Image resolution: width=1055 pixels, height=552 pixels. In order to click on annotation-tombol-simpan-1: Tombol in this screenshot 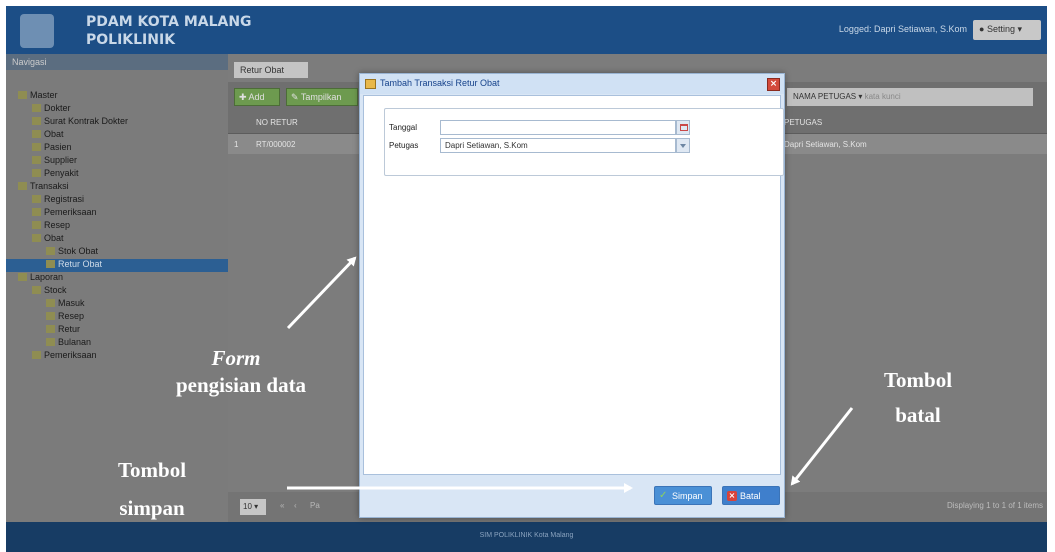, I will do `click(152, 470)`.